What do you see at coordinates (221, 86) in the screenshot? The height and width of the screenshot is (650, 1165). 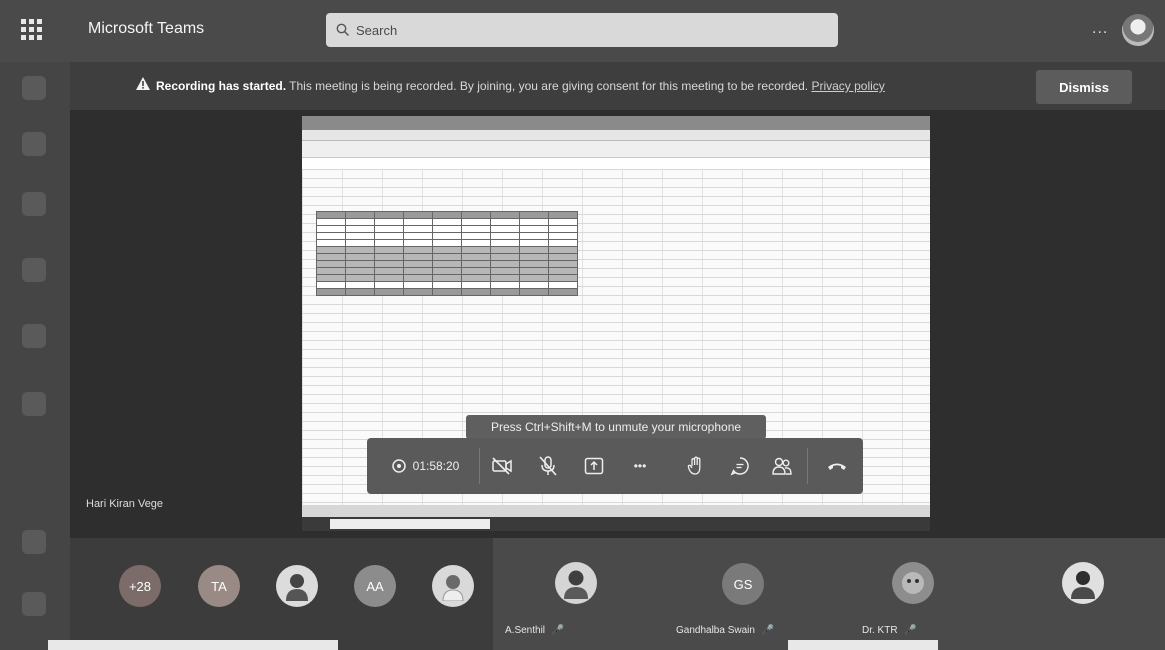 I see `banner-bold-text: Recording has started.` at bounding box center [221, 86].